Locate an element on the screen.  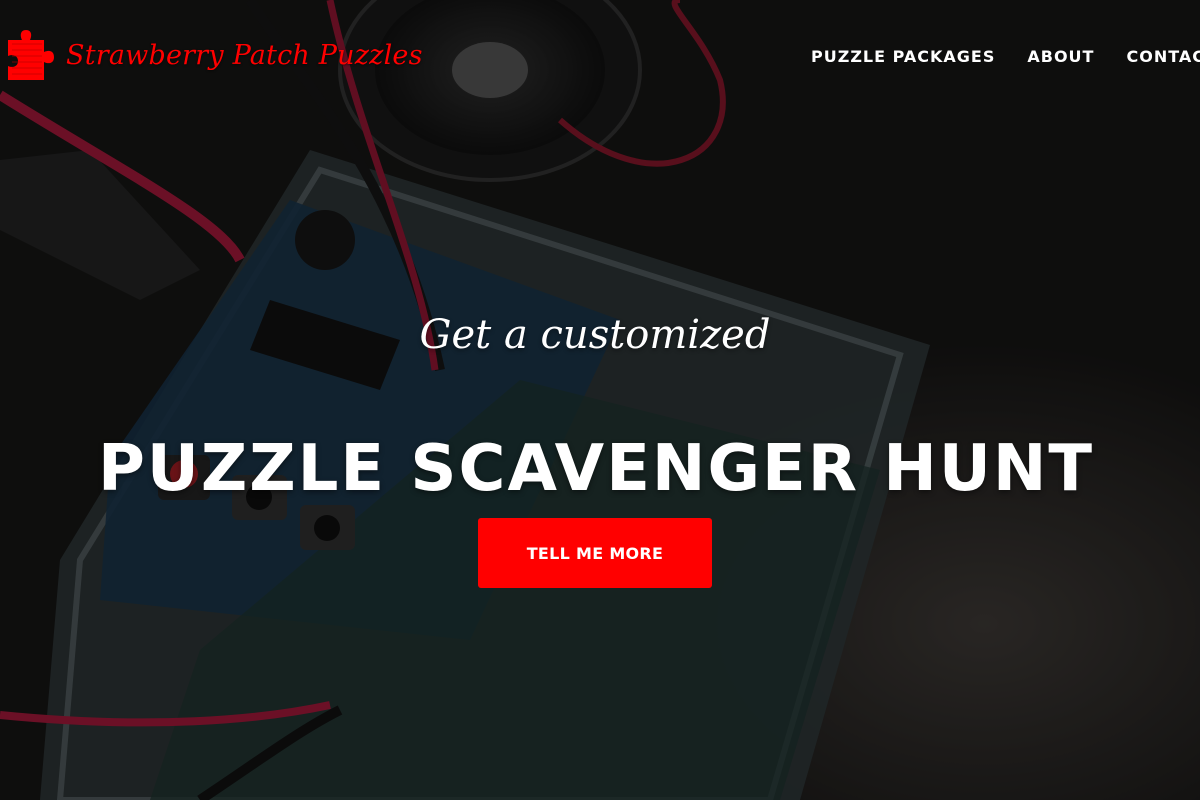
hero-heading: PUZZLE SCAVENGER HUNT is located at coordinates (596, 468).